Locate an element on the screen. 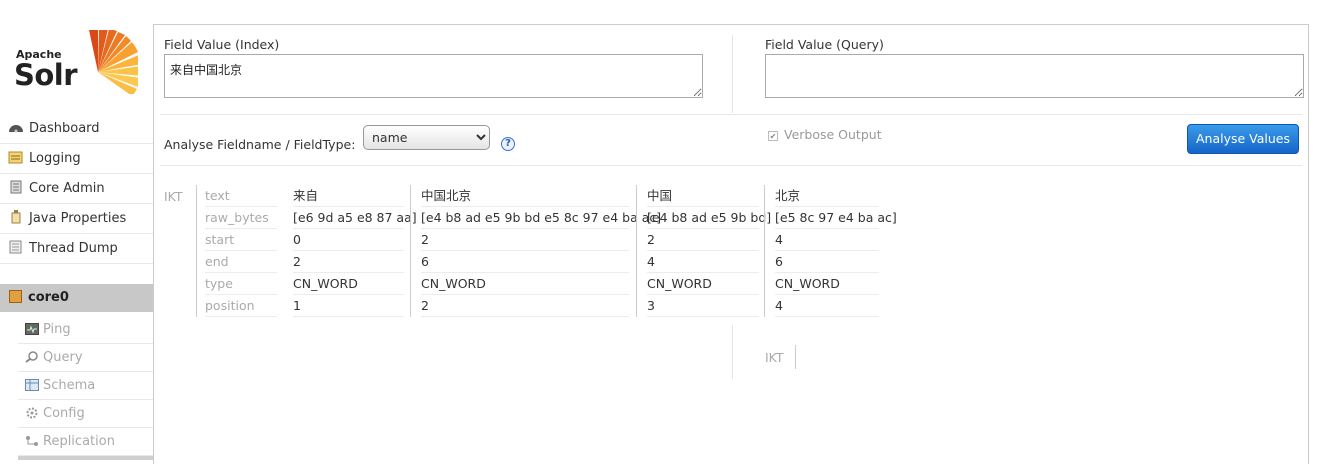 This screenshot has width=1322, height=464. solr-logo: Apache Solr is located at coordinates (76, 64).